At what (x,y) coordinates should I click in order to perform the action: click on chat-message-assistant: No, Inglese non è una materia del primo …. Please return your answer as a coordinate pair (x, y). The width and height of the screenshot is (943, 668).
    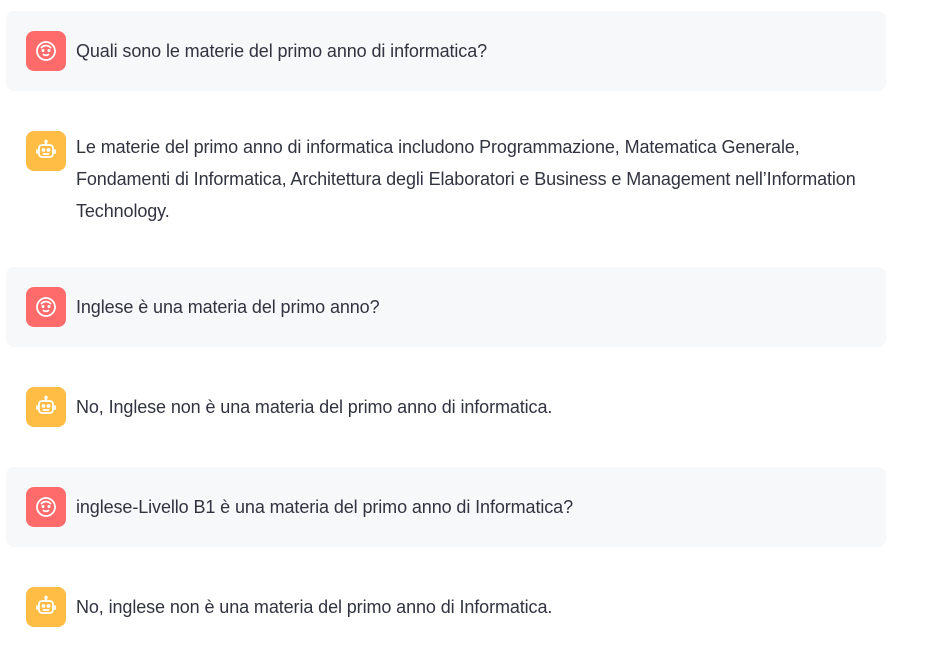
    Looking at the image, I should click on (446, 407).